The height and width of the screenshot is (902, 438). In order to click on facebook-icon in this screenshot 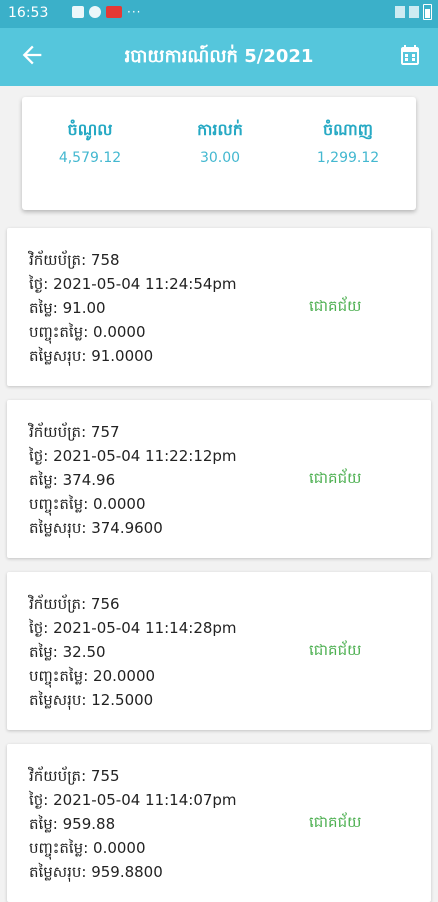, I will do `click(95, 12)`.